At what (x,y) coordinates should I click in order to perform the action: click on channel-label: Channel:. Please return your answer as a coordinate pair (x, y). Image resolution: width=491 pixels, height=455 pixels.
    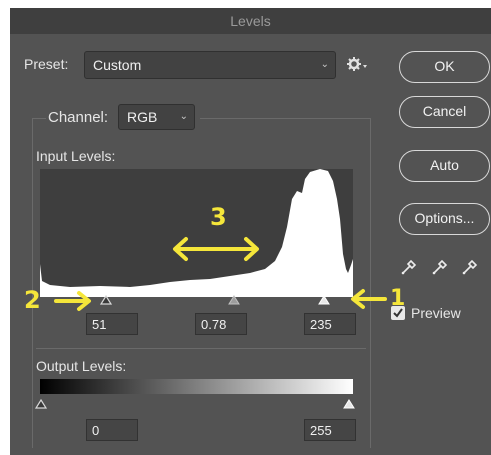
    Looking at the image, I should click on (78, 117).